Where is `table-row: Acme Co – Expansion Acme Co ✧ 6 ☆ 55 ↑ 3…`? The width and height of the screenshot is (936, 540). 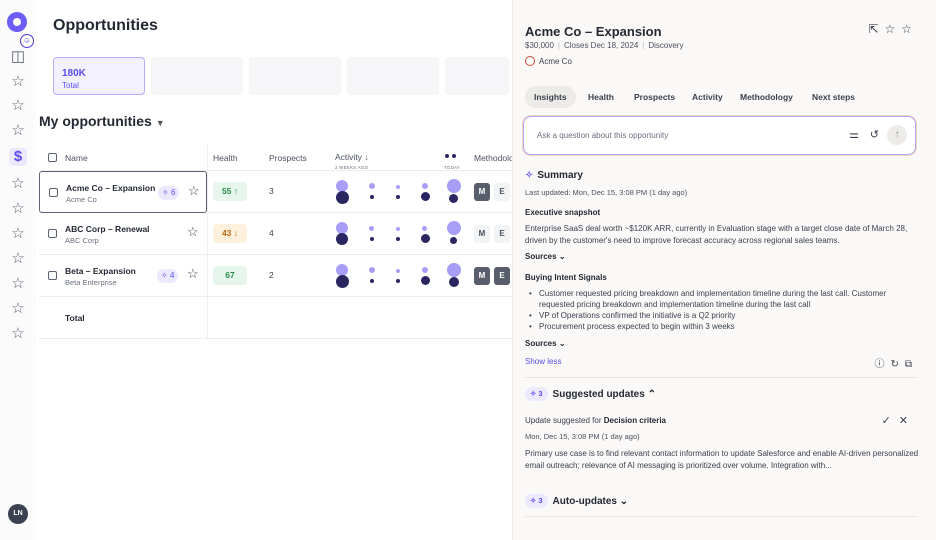
table-row: Acme Co – Expansion Acme Co ✧ 6 ☆ 55 ↑ 3… is located at coordinates (275, 192).